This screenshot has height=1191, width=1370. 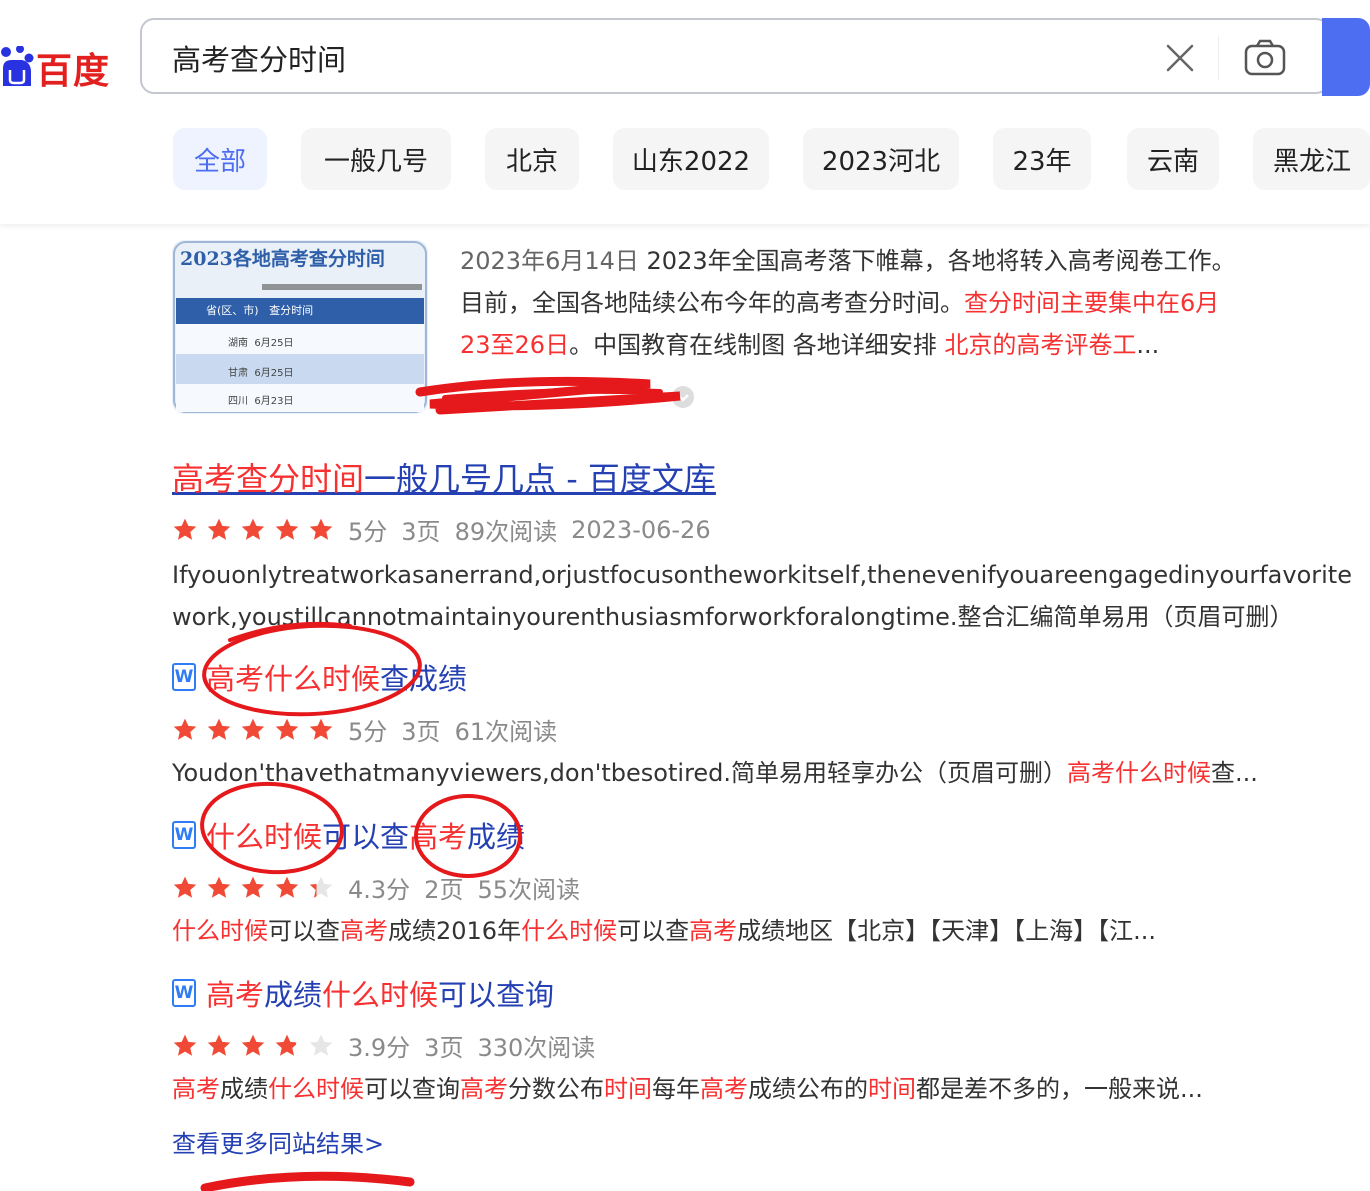 What do you see at coordinates (556, 1089) in the screenshot?
I see `plain-text: 分数公布` at bounding box center [556, 1089].